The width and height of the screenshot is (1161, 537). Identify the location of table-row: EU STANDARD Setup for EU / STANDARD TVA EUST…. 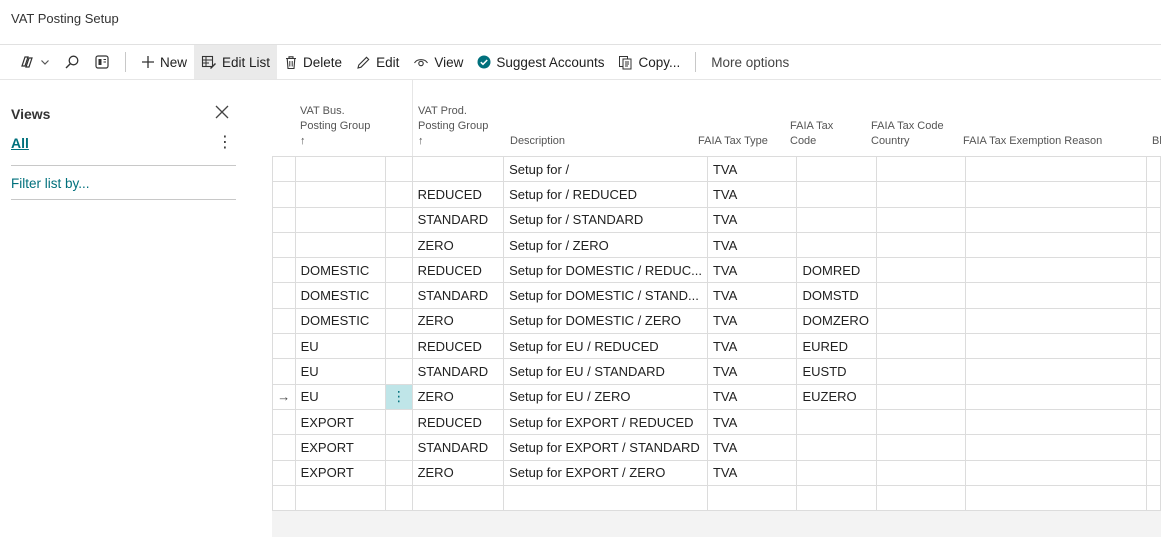
(716, 371).